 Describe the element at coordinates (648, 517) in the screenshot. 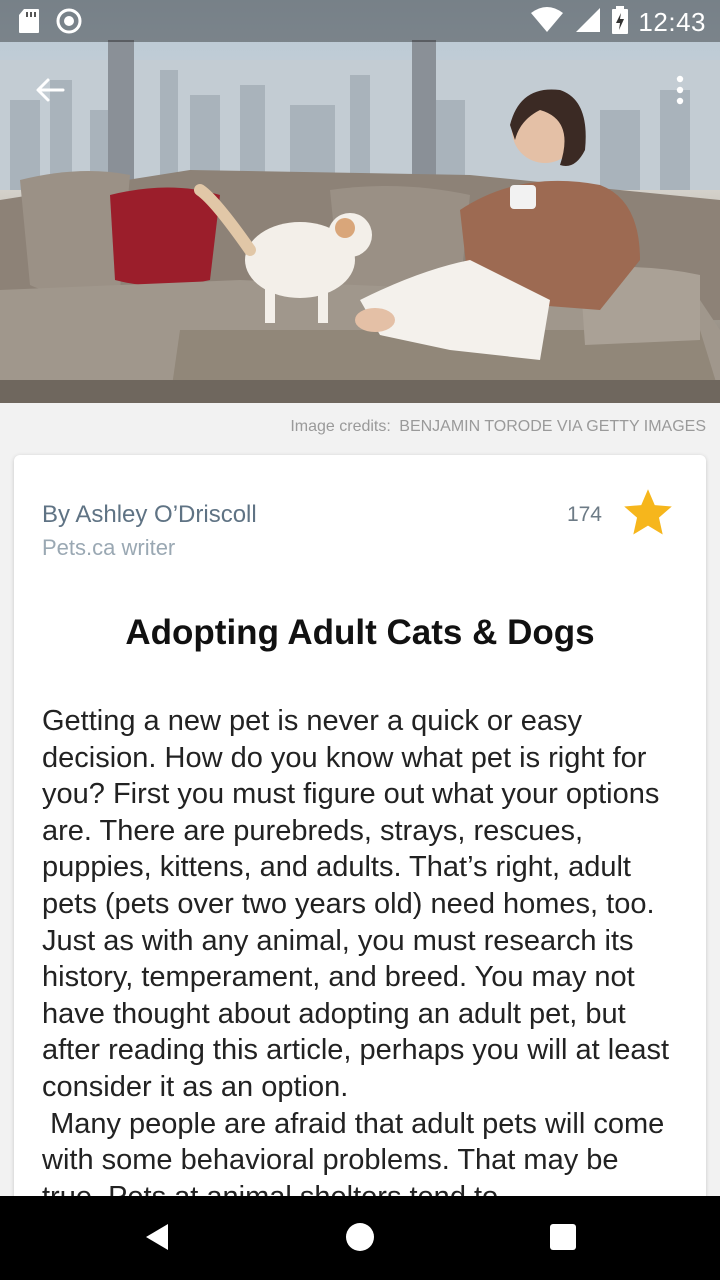

I see `star-icon` at that location.